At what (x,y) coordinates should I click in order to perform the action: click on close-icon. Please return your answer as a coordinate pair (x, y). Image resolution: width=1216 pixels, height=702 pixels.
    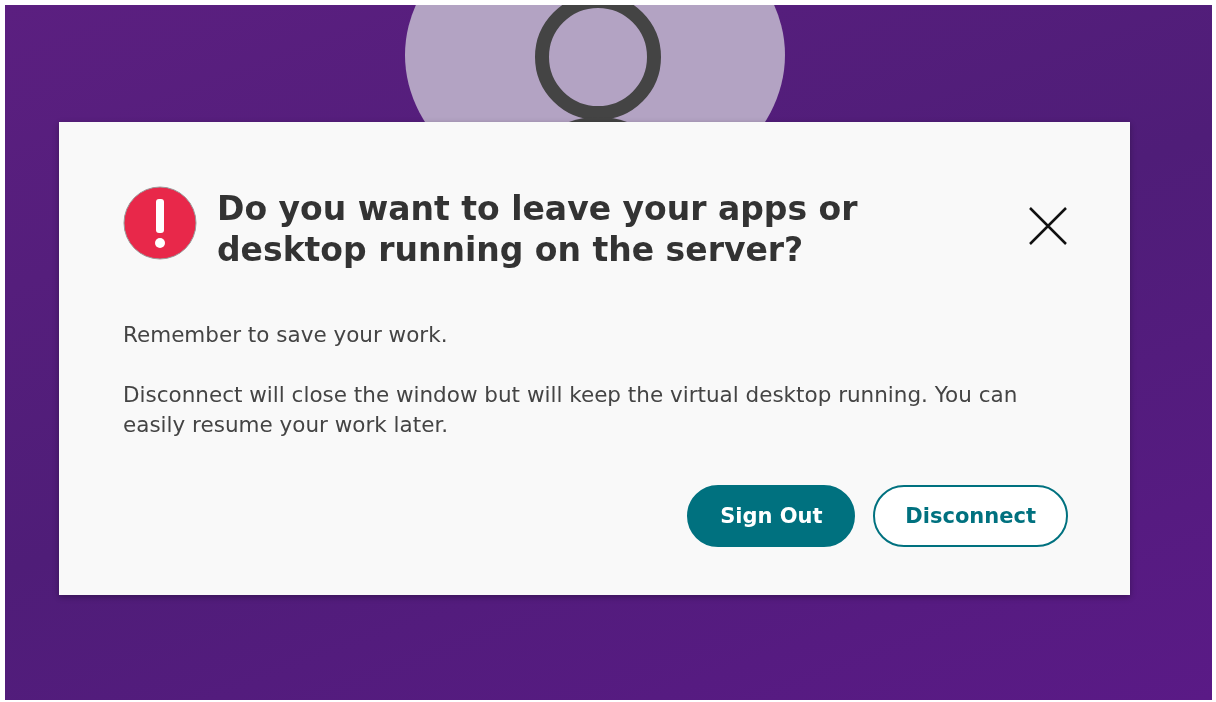
    Looking at the image, I should click on (1048, 226).